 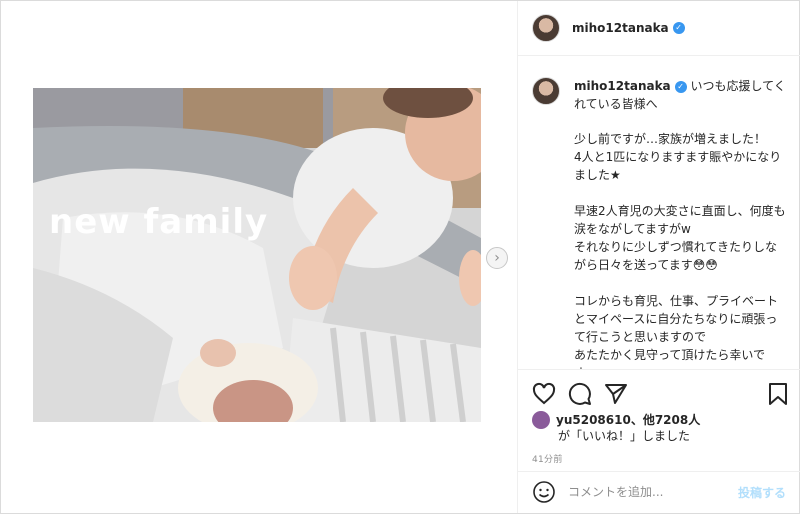 What do you see at coordinates (622, 86) in the screenshot?
I see `caption-username: miho12tanaka` at bounding box center [622, 86].